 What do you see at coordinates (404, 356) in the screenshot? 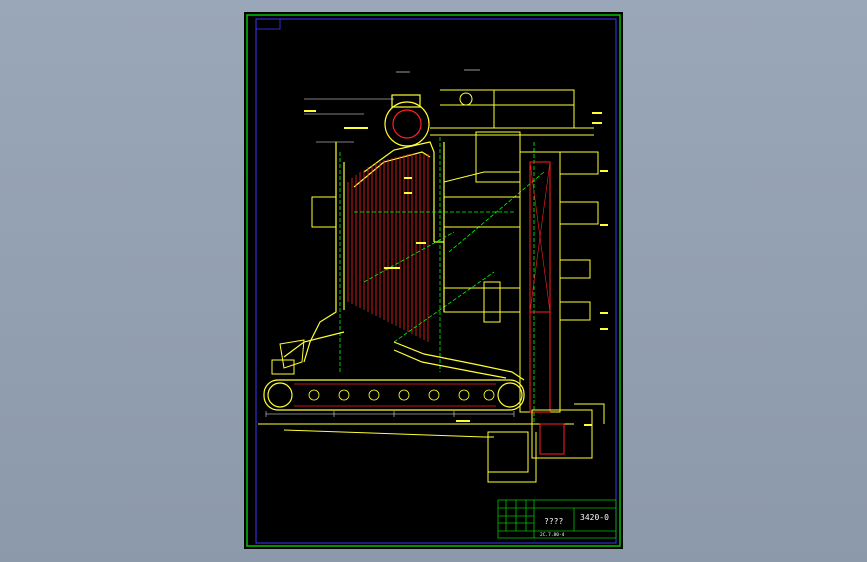
I see `rear-arch` at bounding box center [404, 356].